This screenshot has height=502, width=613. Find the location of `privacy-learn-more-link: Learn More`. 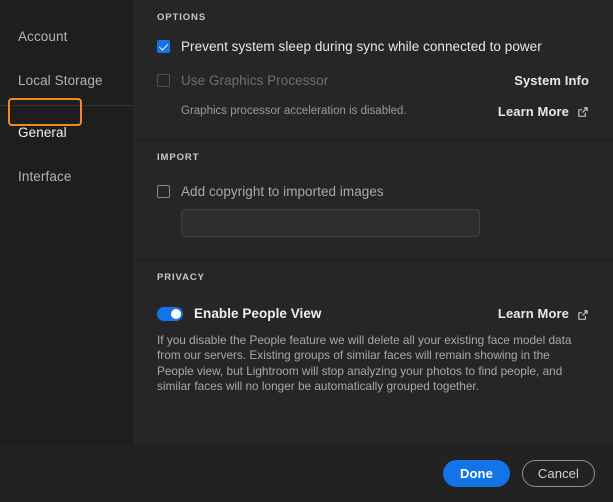

privacy-learn-more-link: Learn More is located at coordinates (533, 313).